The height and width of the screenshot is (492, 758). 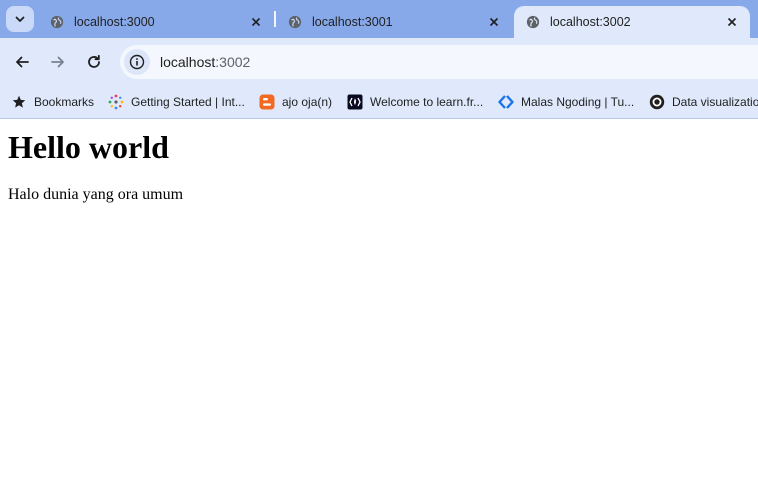 I want to click on observable-icon, so click(x=657, y=102).